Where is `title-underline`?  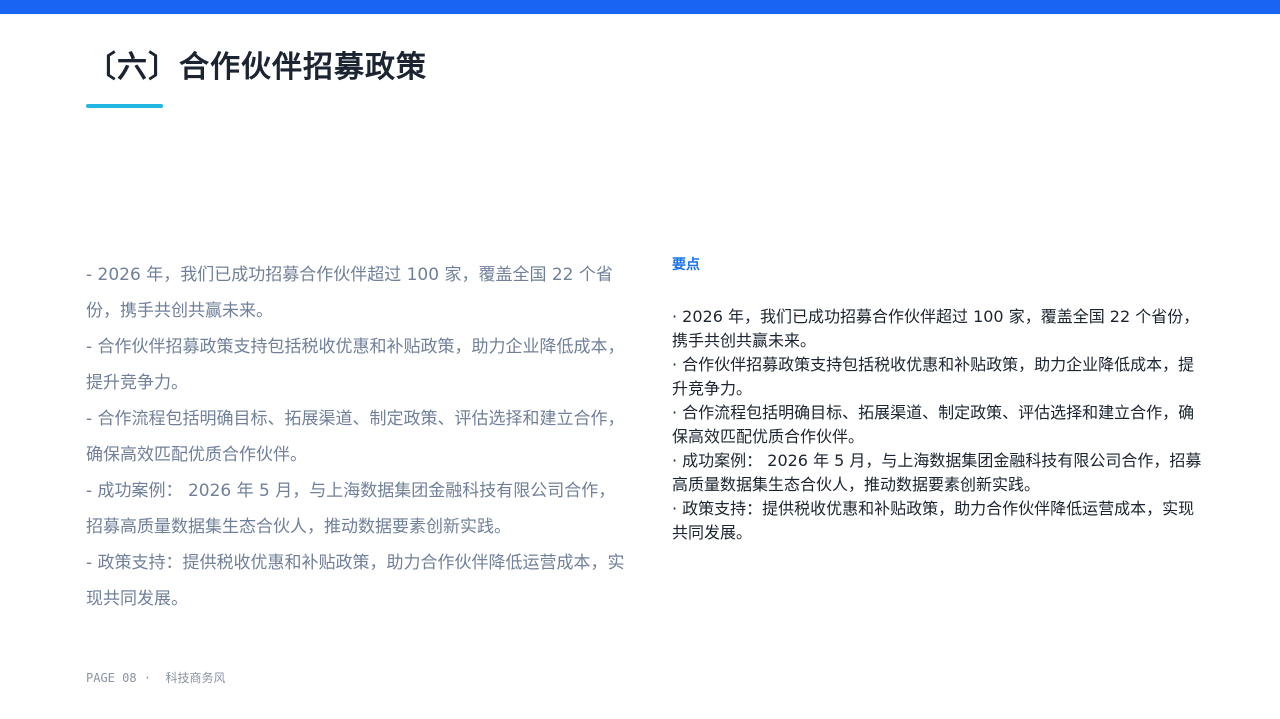 title-underline is located at coordinates (124, 106).